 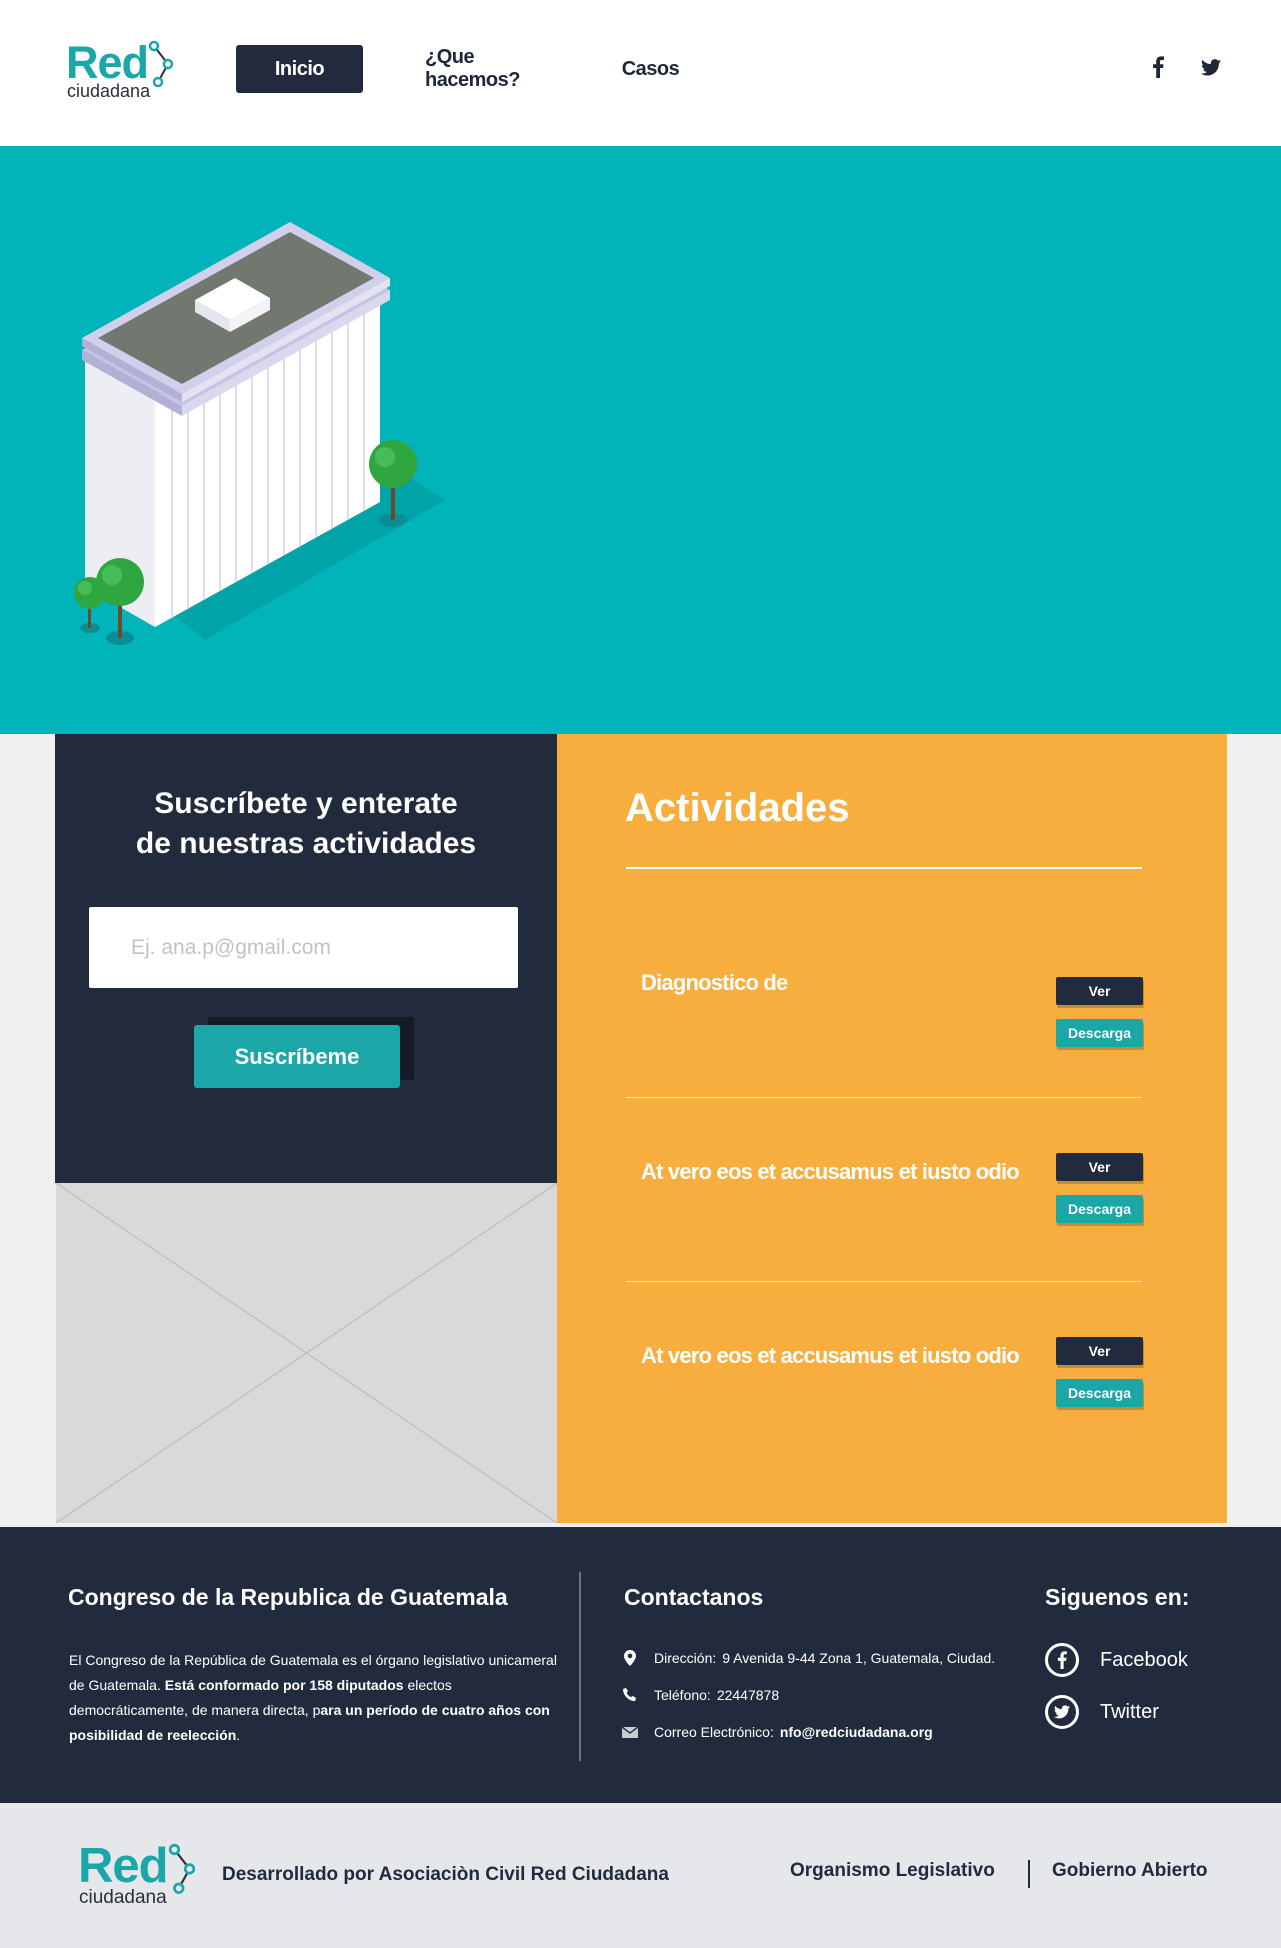 I want to click on contact-label: Dirección:, so click(x=685, y=1658).